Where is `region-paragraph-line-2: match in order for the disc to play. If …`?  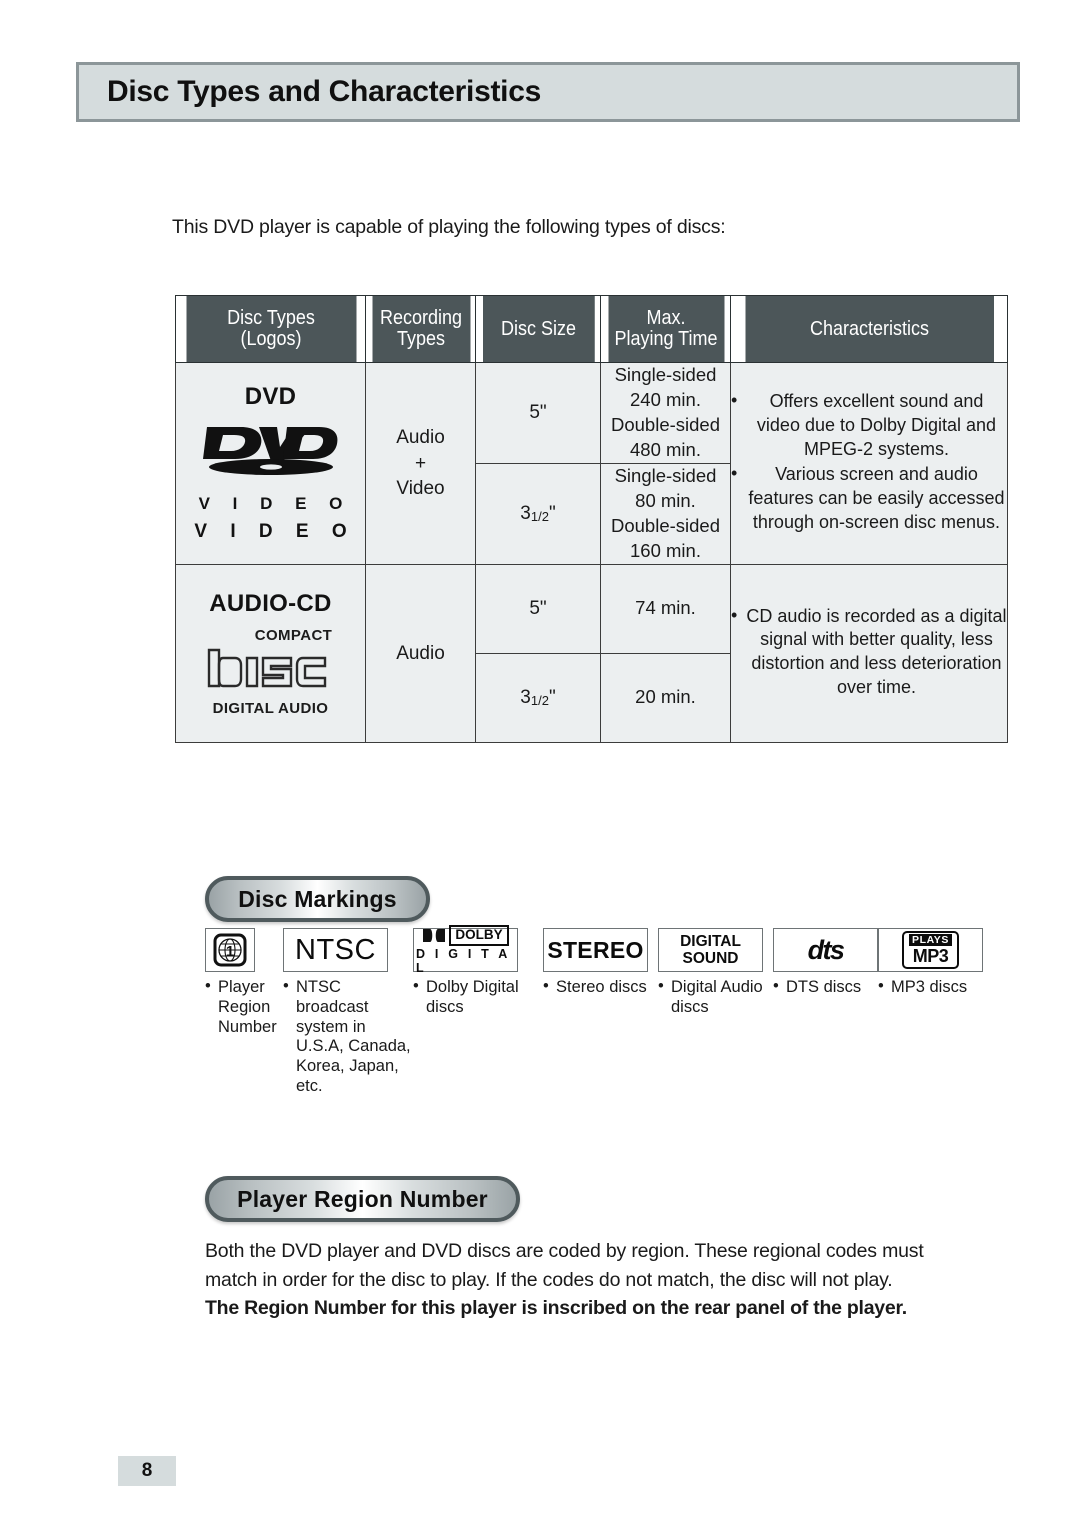 region-paragraph-line-2: match in order for the disc to play. If … is located at coordinates (549, 1279).